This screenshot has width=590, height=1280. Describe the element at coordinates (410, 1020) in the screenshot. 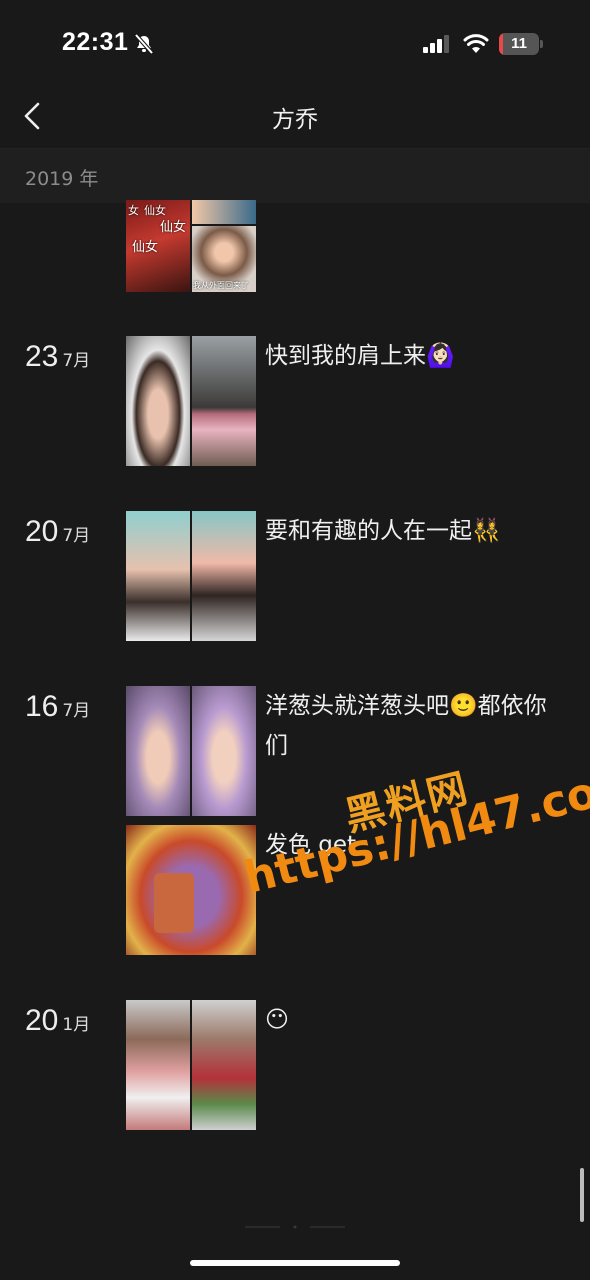

I see `post-caption: 😶` at that location.